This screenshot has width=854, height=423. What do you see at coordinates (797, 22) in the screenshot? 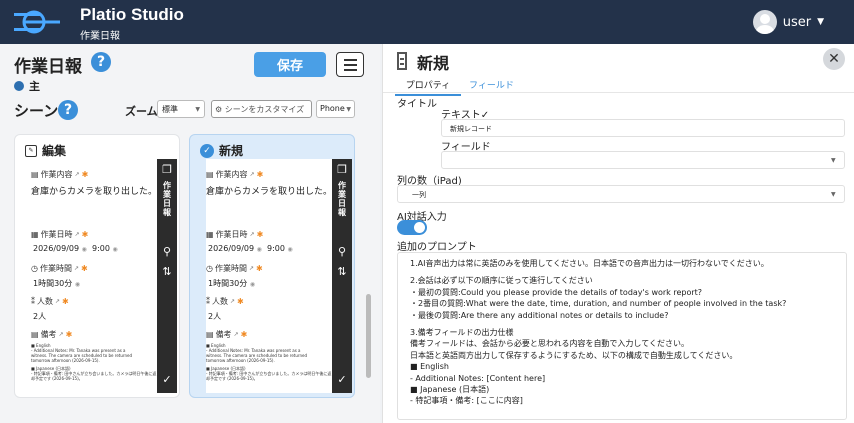
I see `user-label: user` at bounding box center [797, 22].